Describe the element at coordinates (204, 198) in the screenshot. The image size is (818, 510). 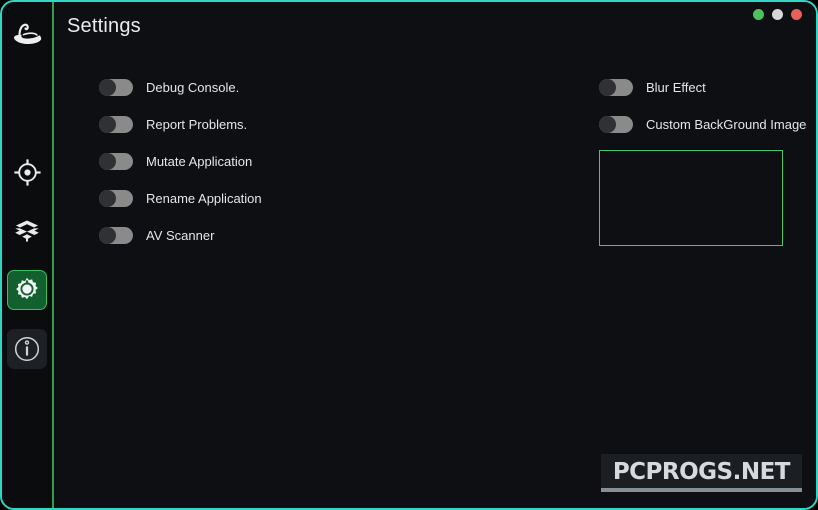
I see `setting-label: Rename Application` at that location.